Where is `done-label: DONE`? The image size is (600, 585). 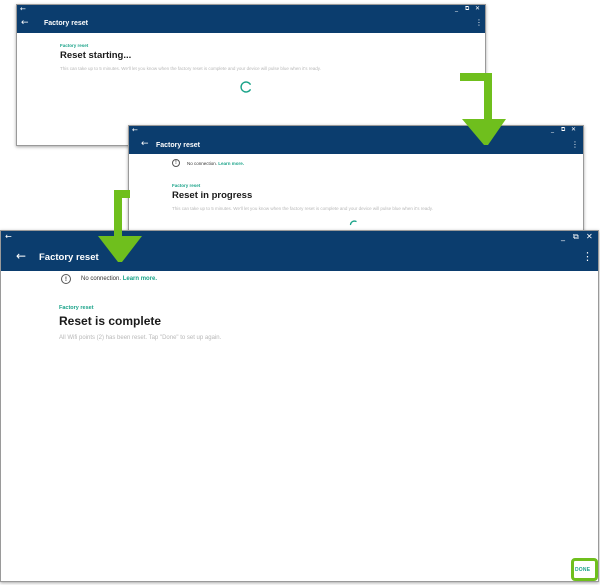
done-label: DONE is located at coordinates (583, 570).